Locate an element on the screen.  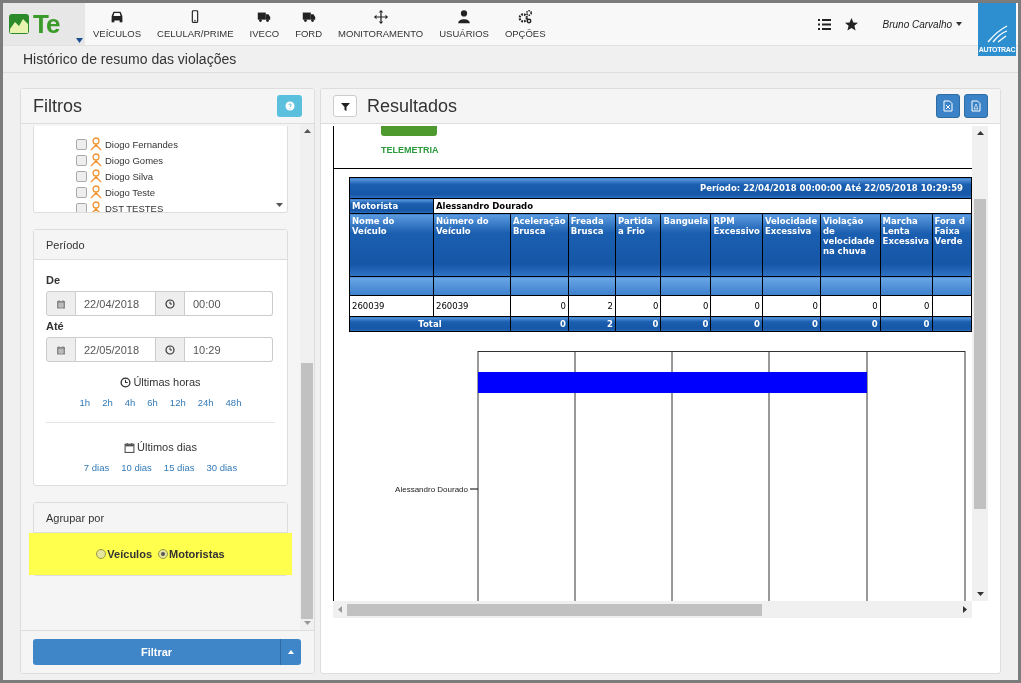
move-icon is located at coordinates (380, 17).